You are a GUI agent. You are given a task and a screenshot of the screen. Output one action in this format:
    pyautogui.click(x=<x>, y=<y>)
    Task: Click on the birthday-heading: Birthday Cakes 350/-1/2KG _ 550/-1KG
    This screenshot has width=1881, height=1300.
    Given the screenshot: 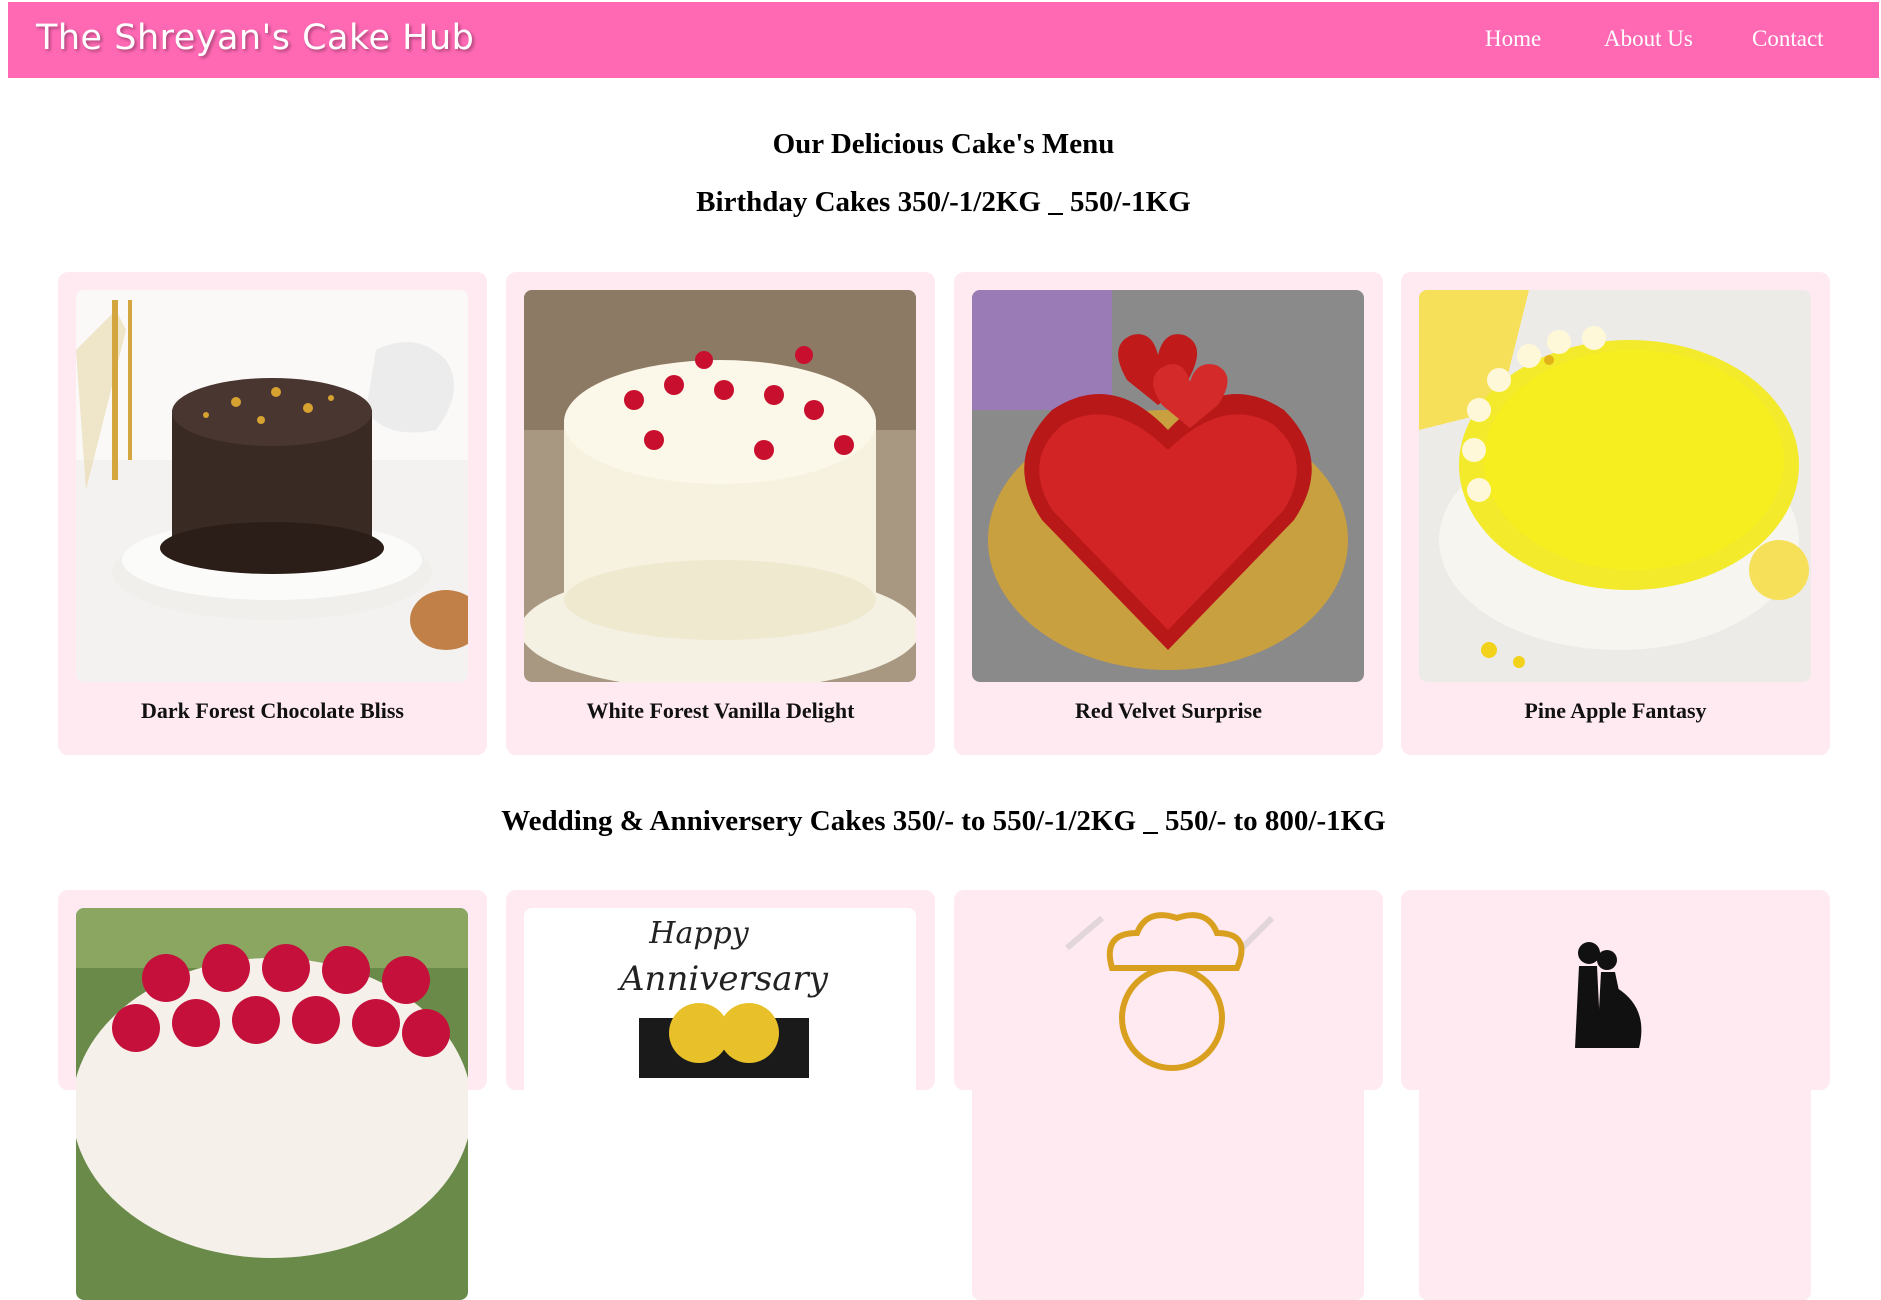 What is the action you would take?
    pyautogui.click(x=943, y=202)
    